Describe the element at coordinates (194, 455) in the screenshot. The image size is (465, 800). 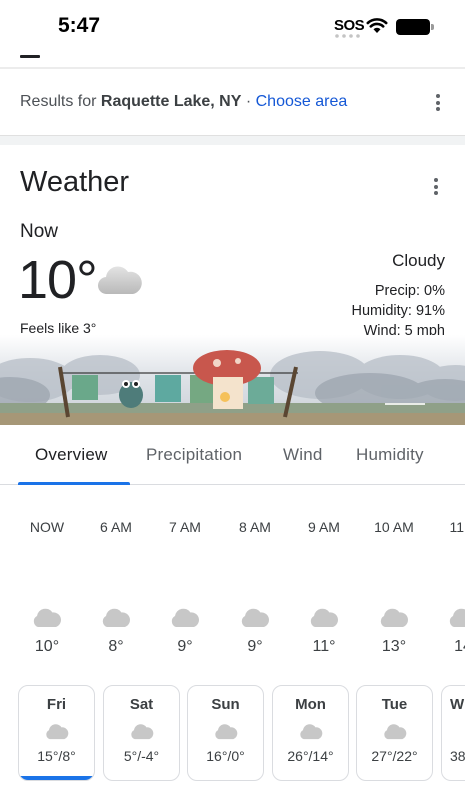
I see `tab-precipitation: Precipitation` at that location.